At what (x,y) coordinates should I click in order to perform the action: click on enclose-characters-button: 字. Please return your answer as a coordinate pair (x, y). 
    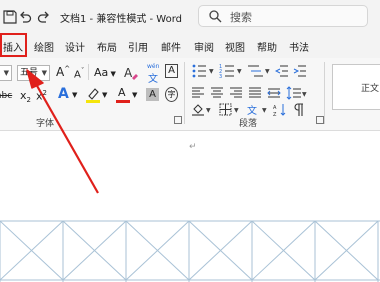
    Looking at the image, I should click on (171, 94).